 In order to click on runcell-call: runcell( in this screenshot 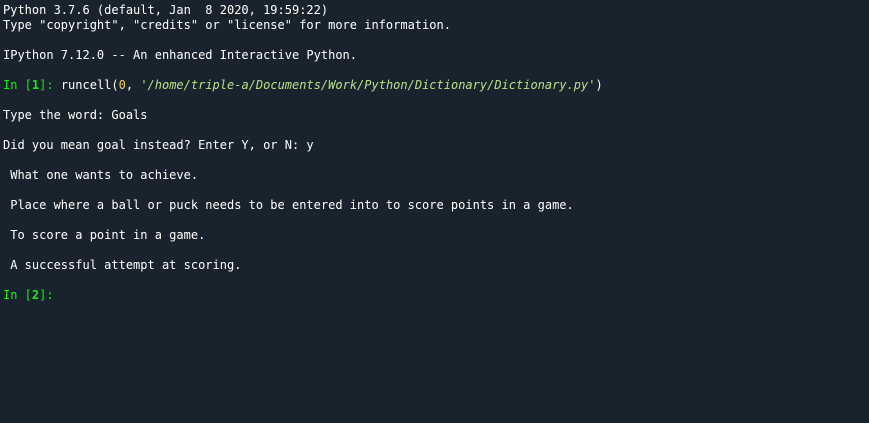, I will do `click(89, 85)`.